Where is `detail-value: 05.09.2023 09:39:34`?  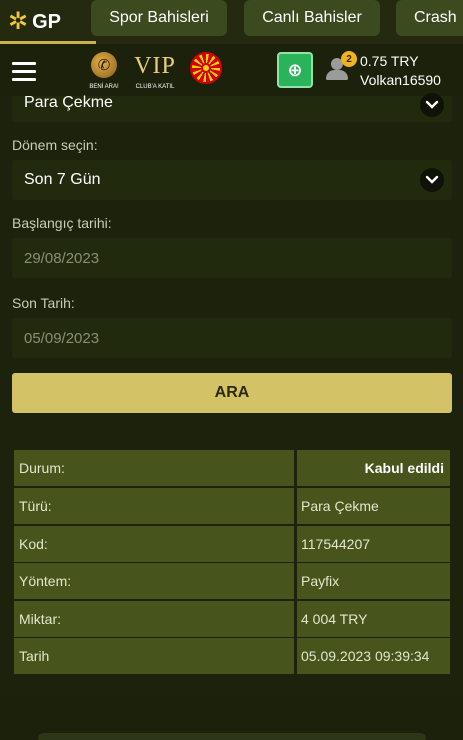
detail-value: 05.09.2023 09:39:34 is located at coordinates (373, 656).